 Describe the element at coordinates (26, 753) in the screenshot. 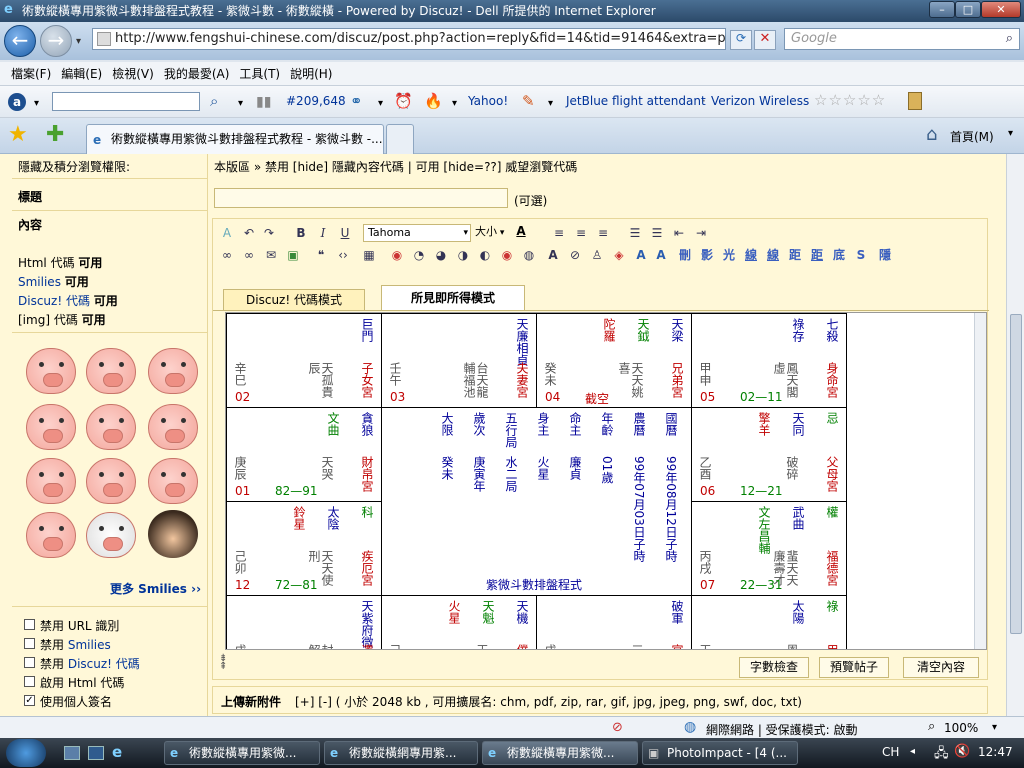

I see `start-button` at that location.